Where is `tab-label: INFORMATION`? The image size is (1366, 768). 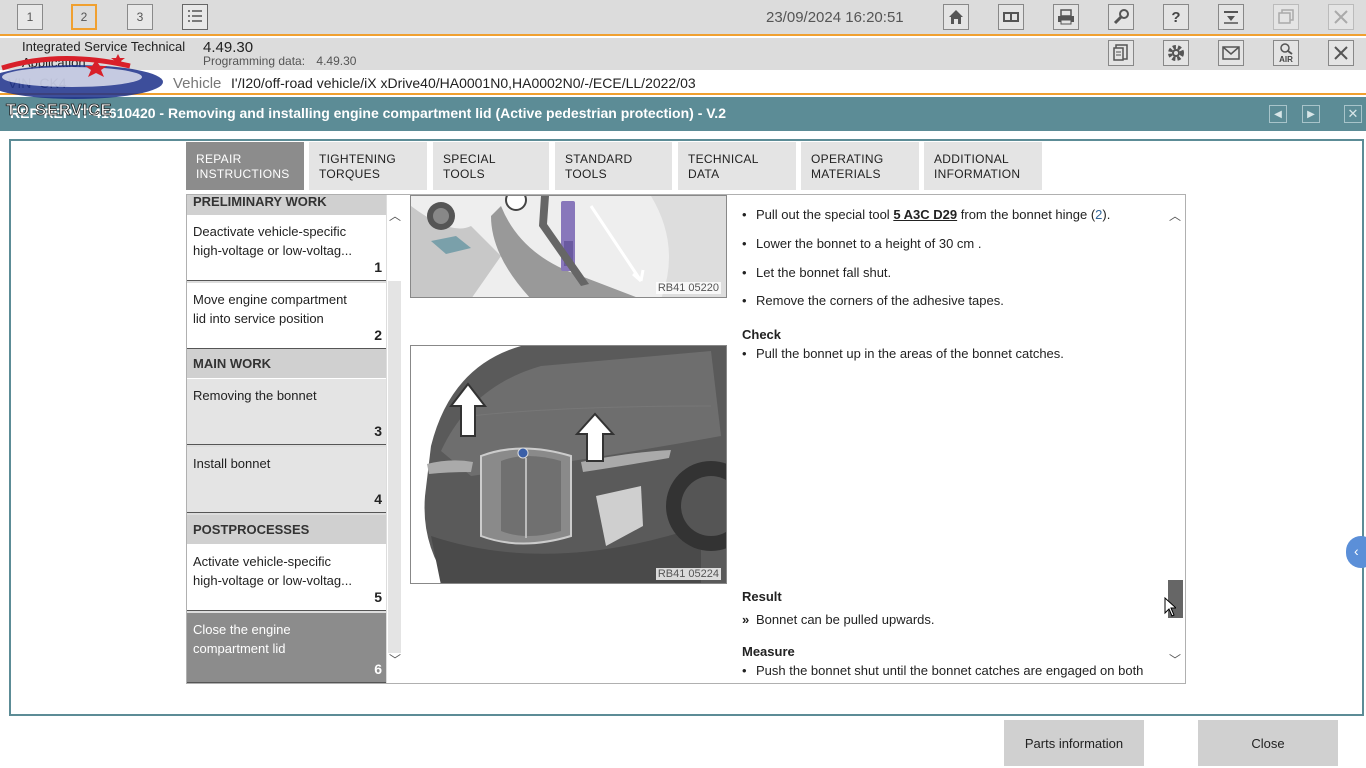
tab-label: INFORMATION is located at coordinates (977, 174).